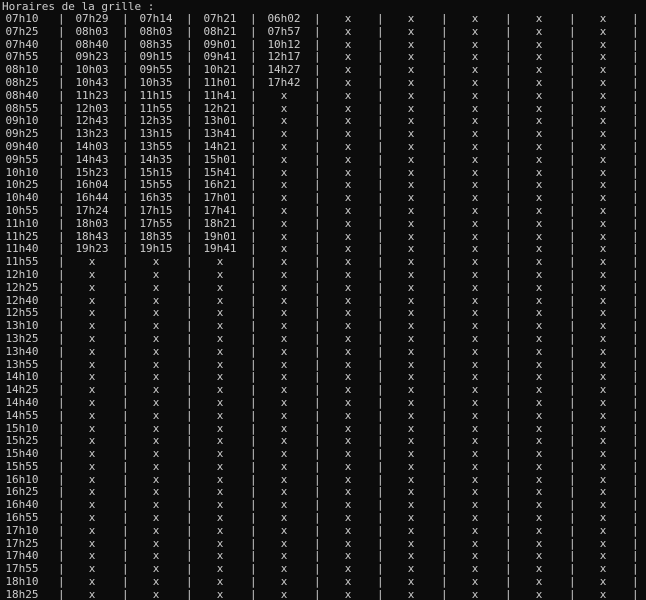 This screenshot has height=600, width=646. What do you see at coordinates (323, 582) in the screenshot?
I see `schedule-row: 18h10 x x x x x x x x x | | | | | | | | | |` at bounding box center [323, 582].